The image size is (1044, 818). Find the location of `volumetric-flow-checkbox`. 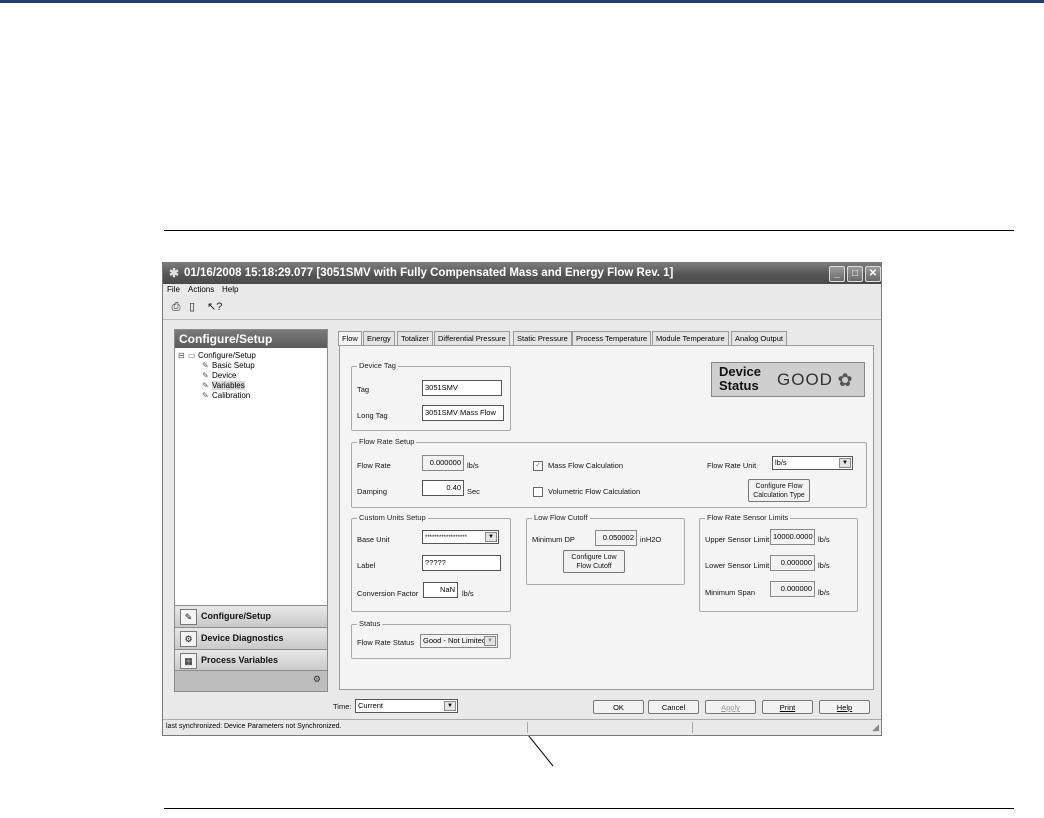

volumetric-flow-checkbox is located at coordinates (538, 492).